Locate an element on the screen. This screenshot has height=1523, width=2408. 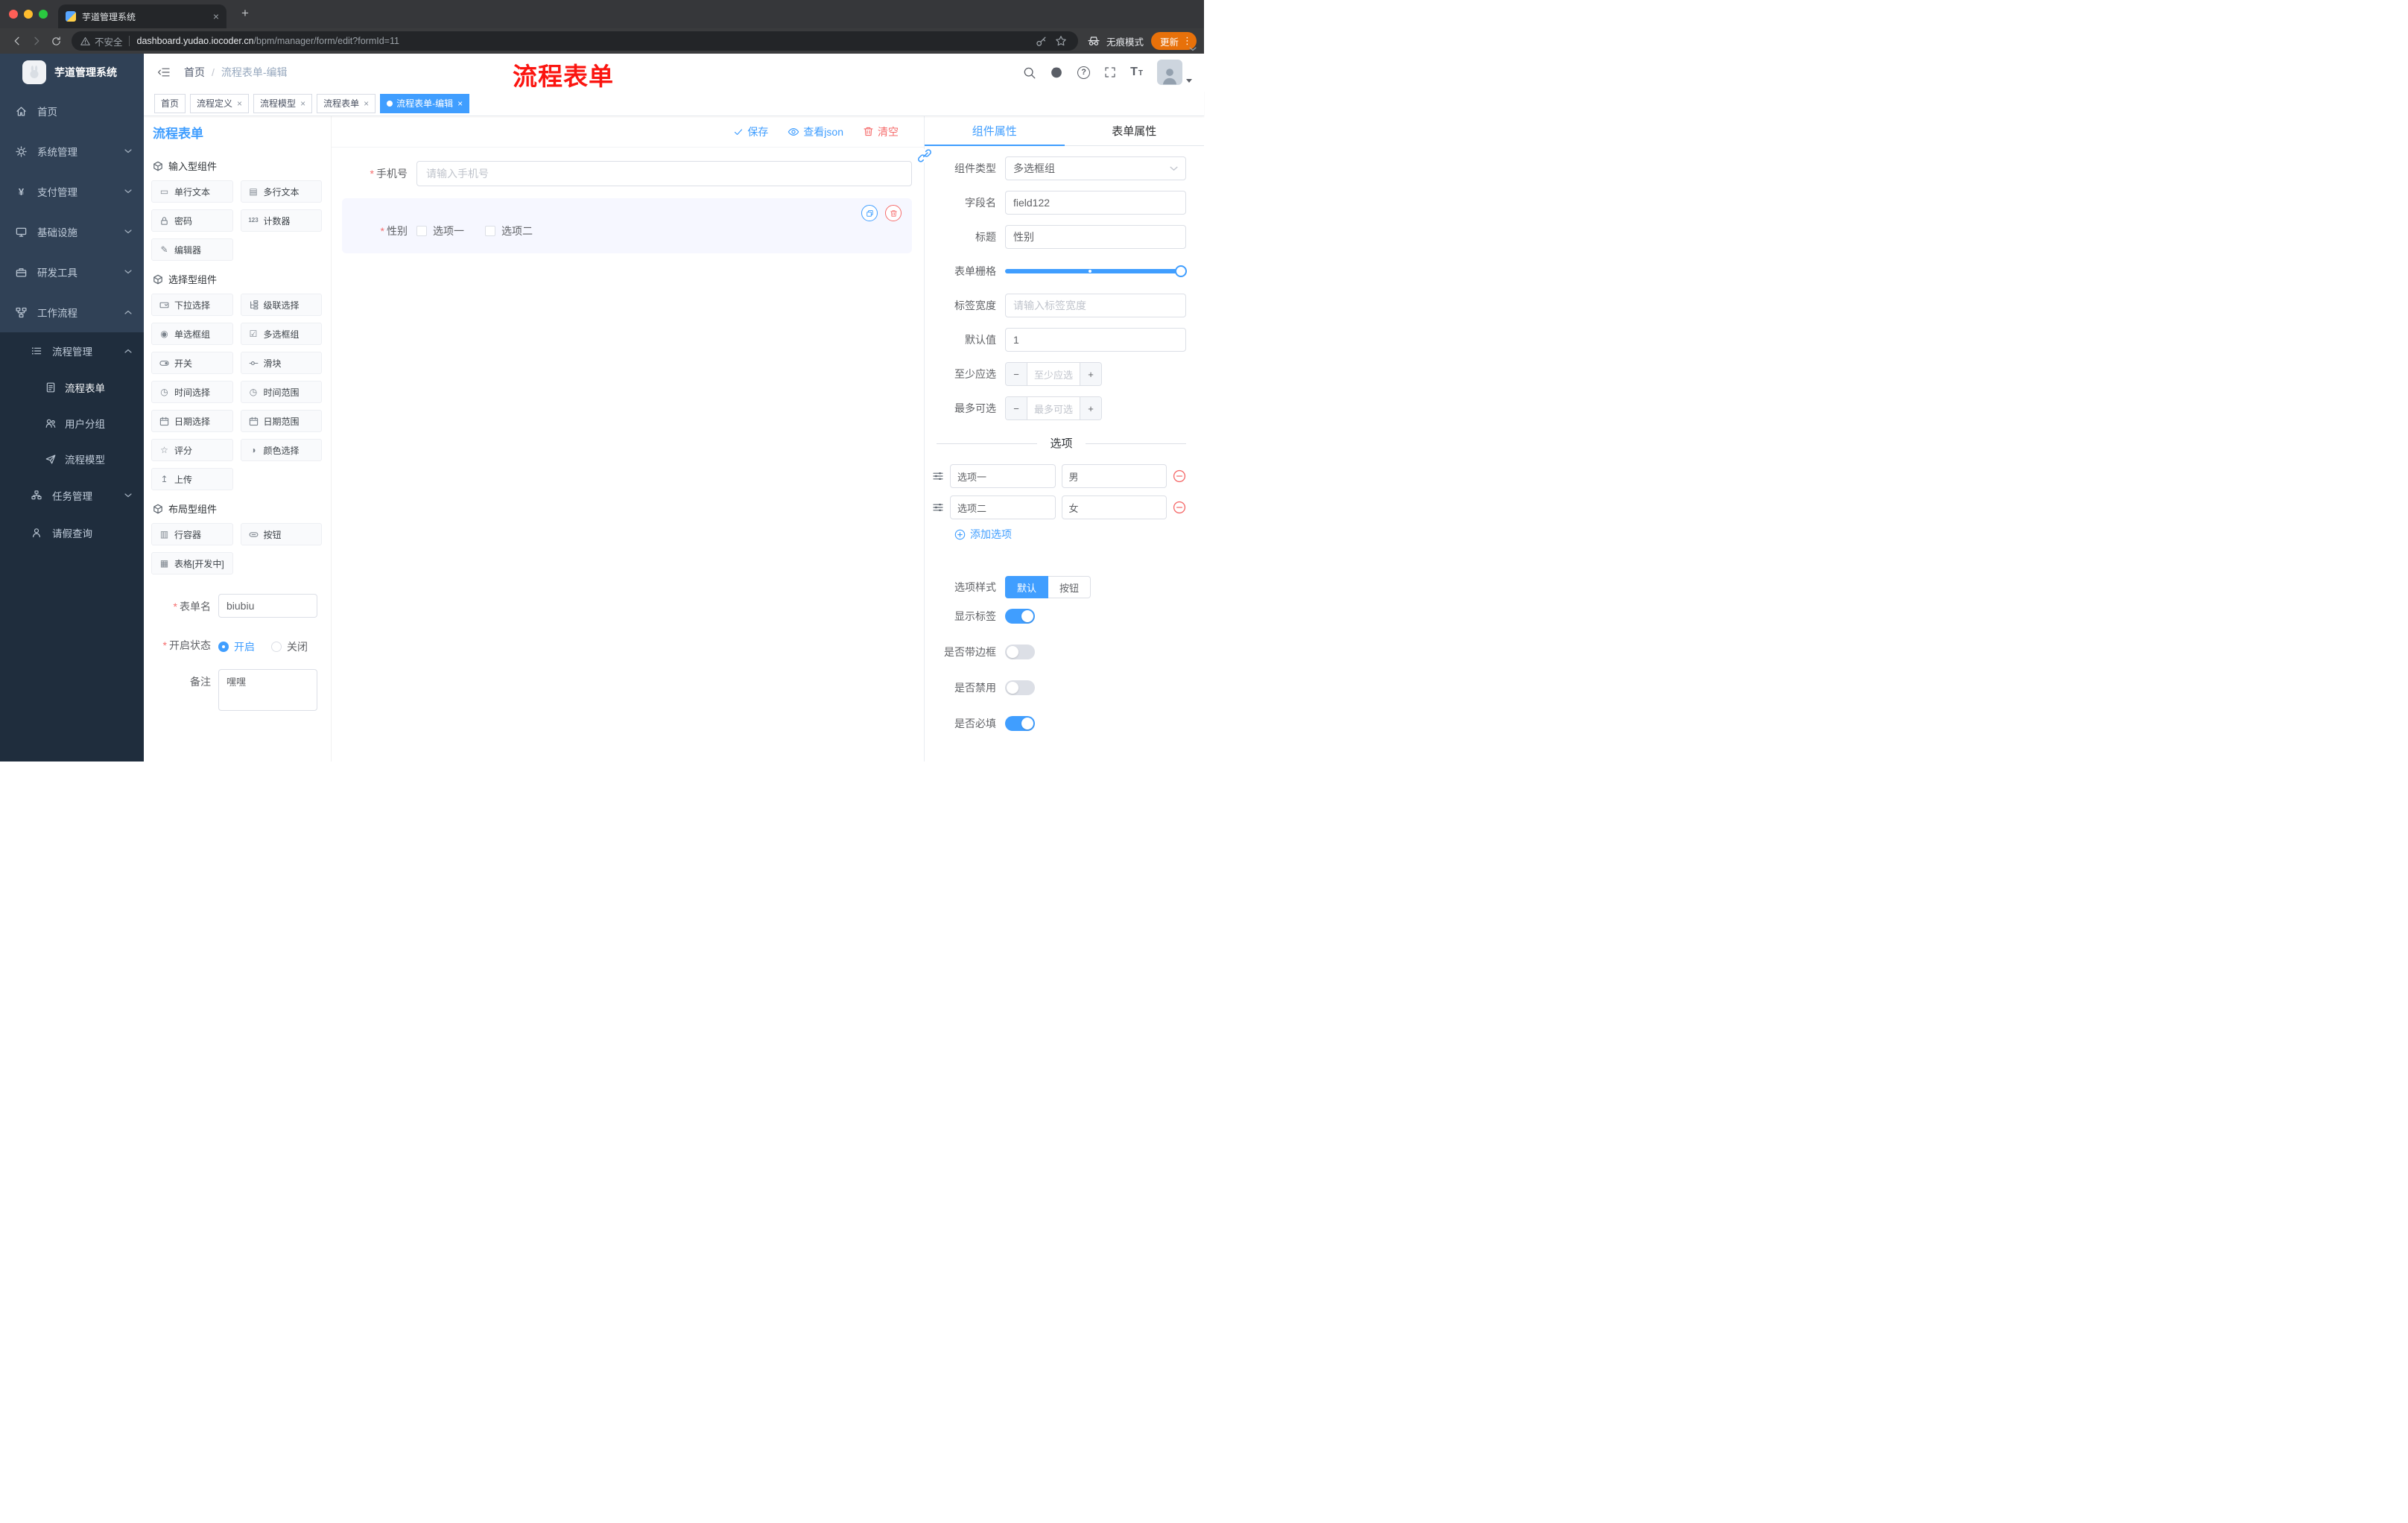
comp-item-editor: ✎ 编辑器 is located at coordinates (192, 250).